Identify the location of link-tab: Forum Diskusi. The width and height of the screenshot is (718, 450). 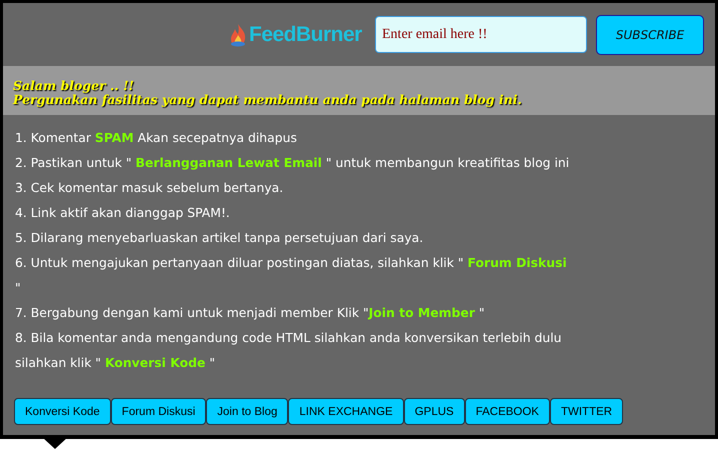
(158, 411).